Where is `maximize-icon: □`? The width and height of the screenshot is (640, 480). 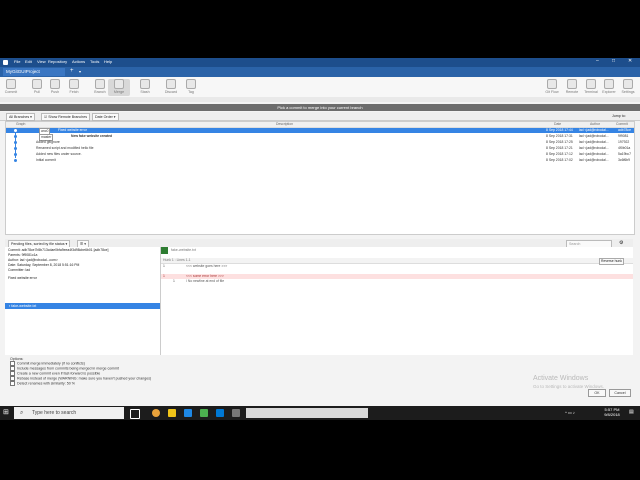
maximize-icon: □ is located at coordinates (613, 61).